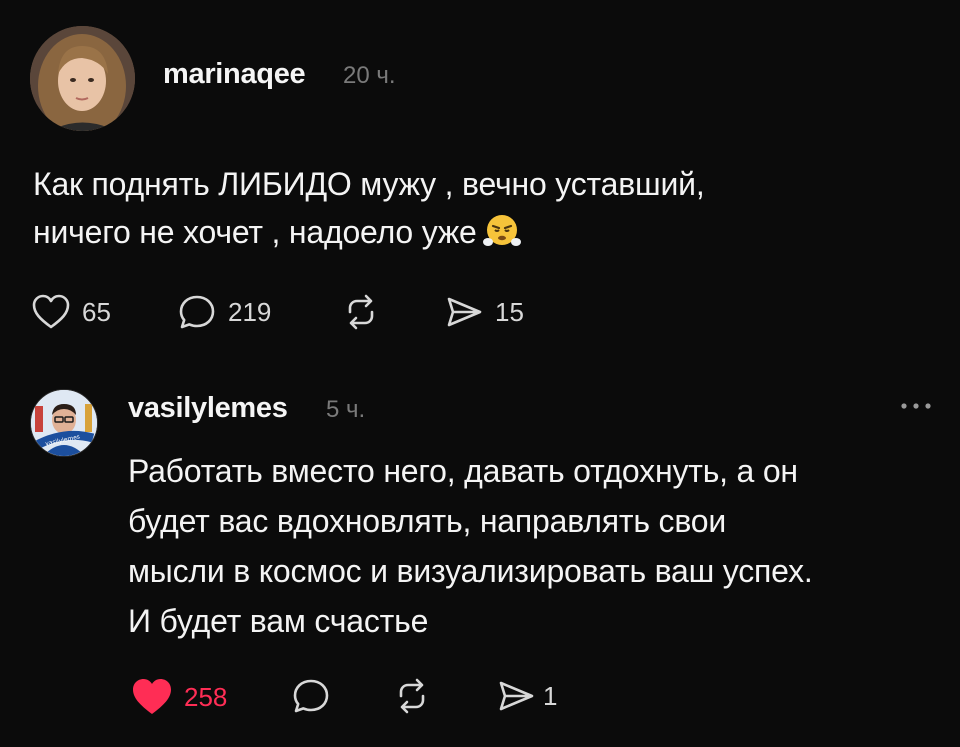 This screenshot has height=747, width=960. Describe the element at coordinates (501, 237) in the screenshot. I see `face-with-steam-from-nose-icon` at that location.